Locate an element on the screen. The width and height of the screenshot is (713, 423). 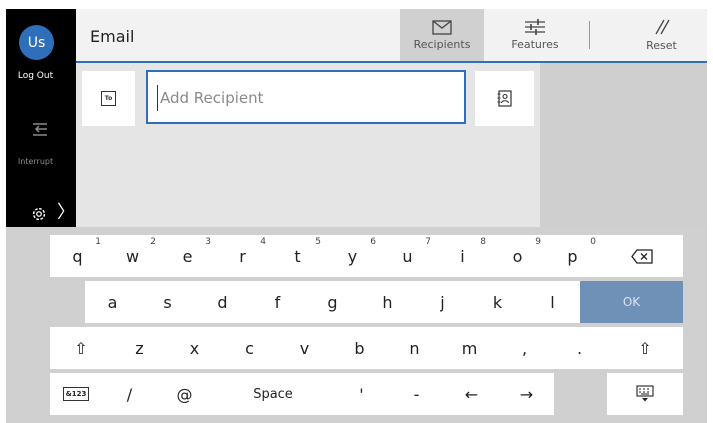
key-c-label: c is located at coordinates (249, 348).